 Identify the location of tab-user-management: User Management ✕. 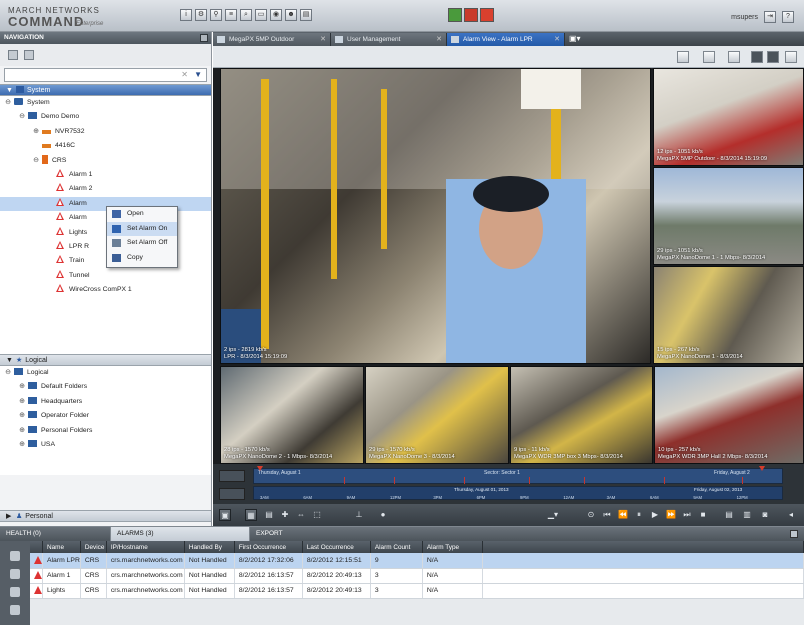
(389, 39).